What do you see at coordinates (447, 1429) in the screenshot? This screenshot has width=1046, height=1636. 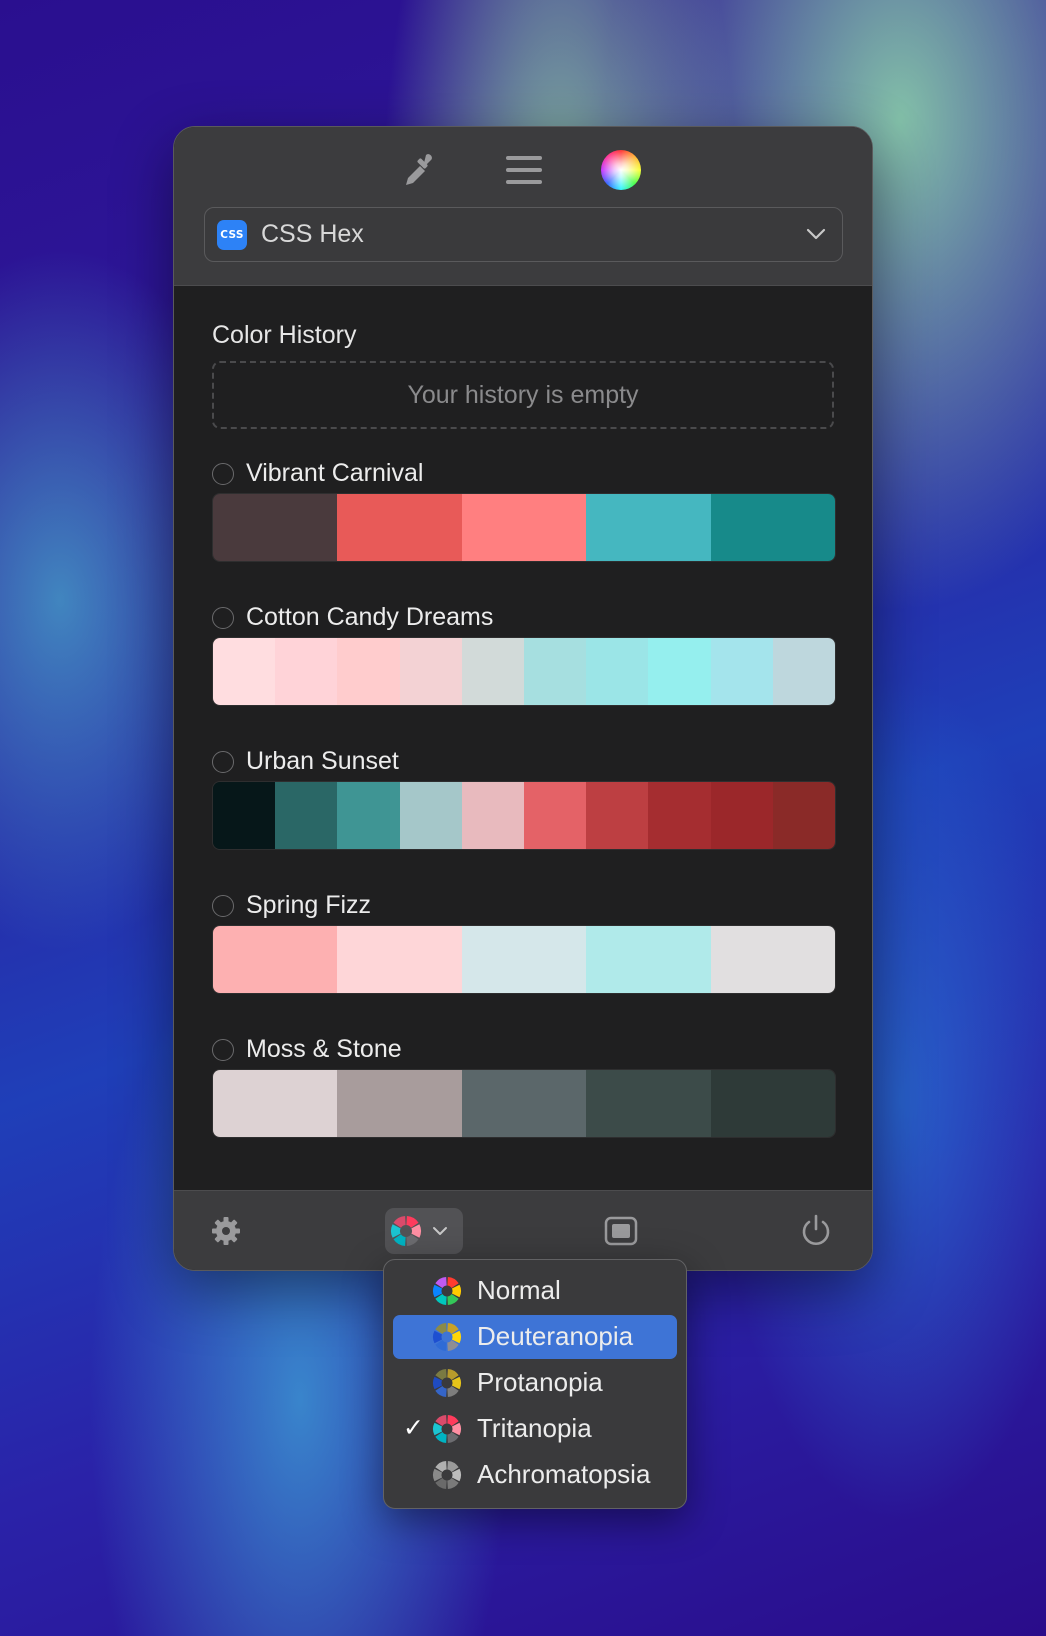 I see `tritanopia-wheel-icon` at bounding box center [447, 1429].